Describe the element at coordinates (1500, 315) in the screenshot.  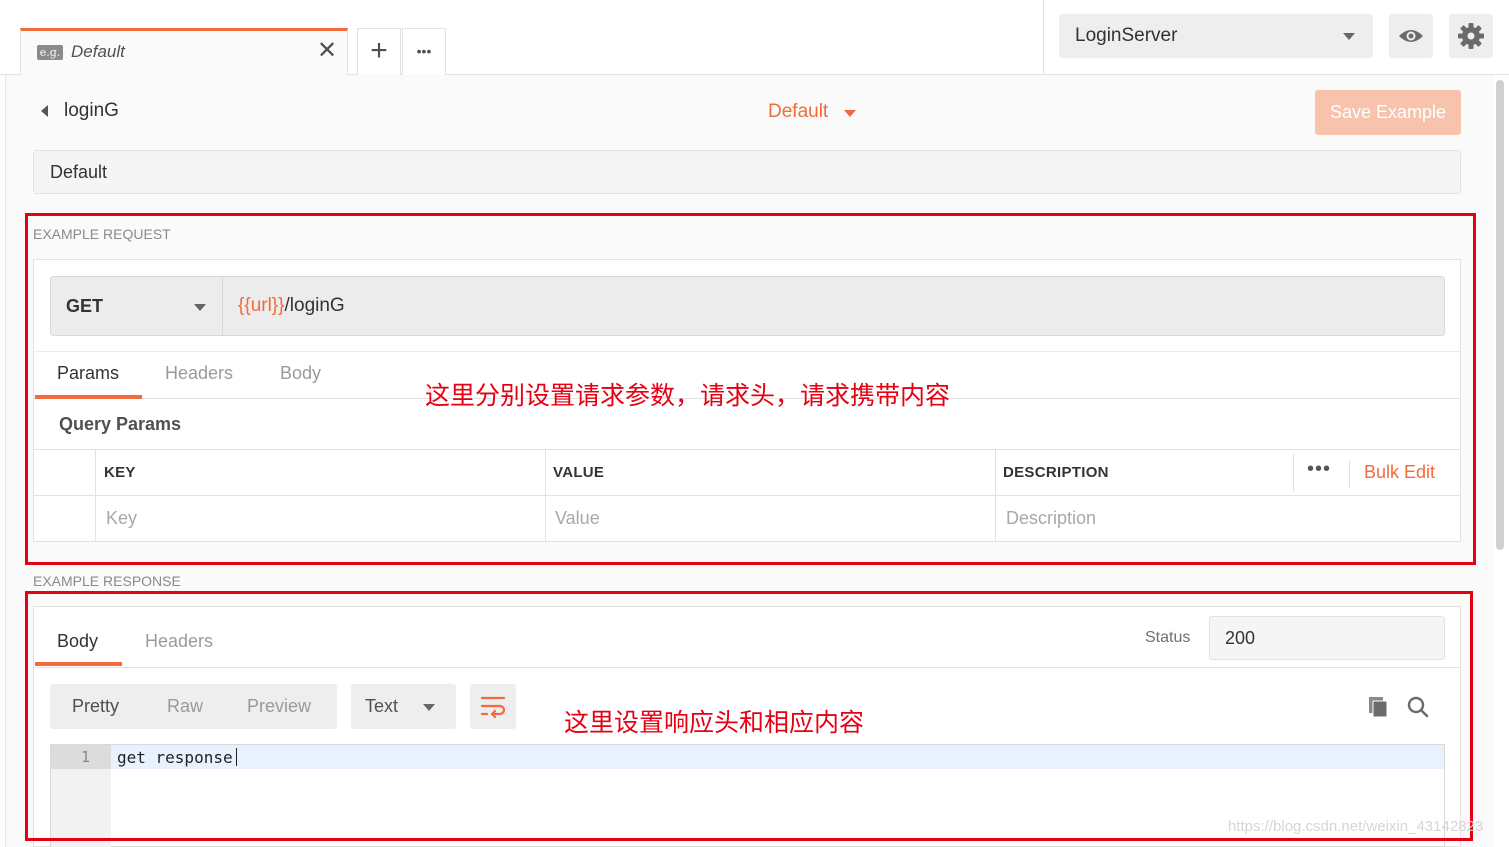
I see `vertical-scrollbar` at that location.